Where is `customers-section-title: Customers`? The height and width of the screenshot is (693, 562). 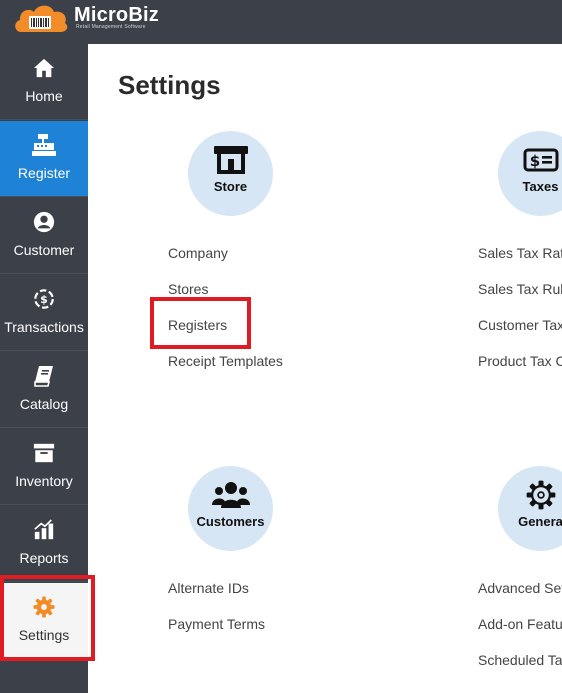 customers-section-title: Customers is located at coordinates (230, 521).